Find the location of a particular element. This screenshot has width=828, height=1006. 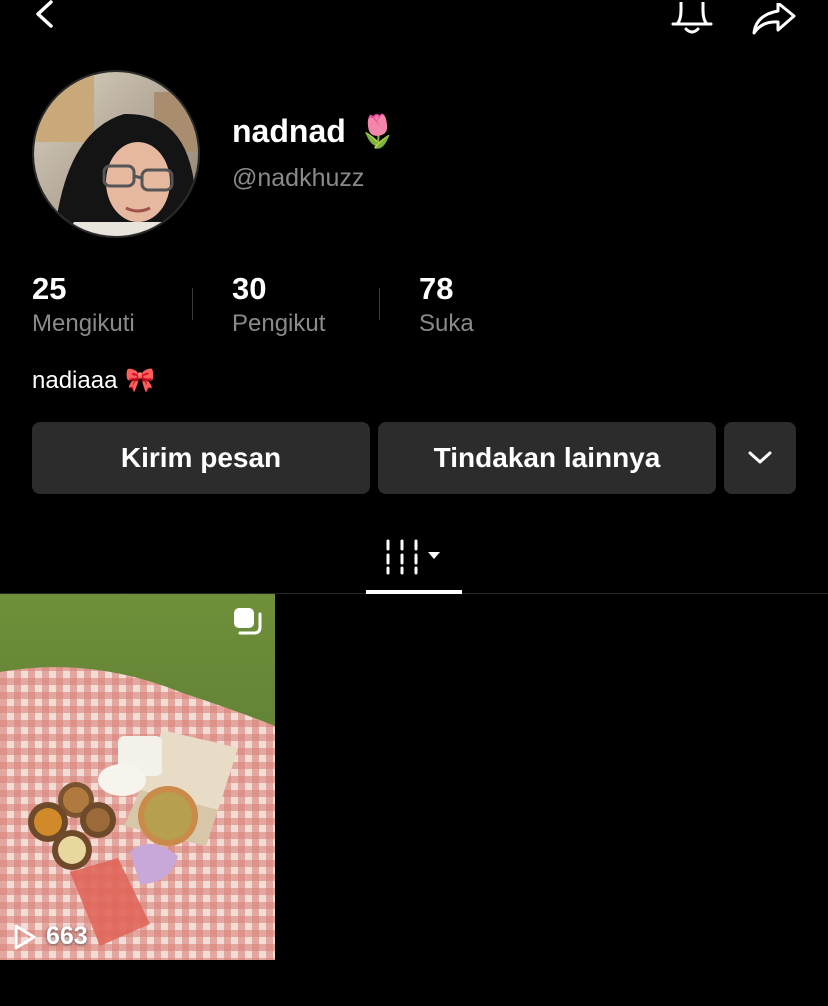

tab-videos-grid is located at coordinates (414, 557).